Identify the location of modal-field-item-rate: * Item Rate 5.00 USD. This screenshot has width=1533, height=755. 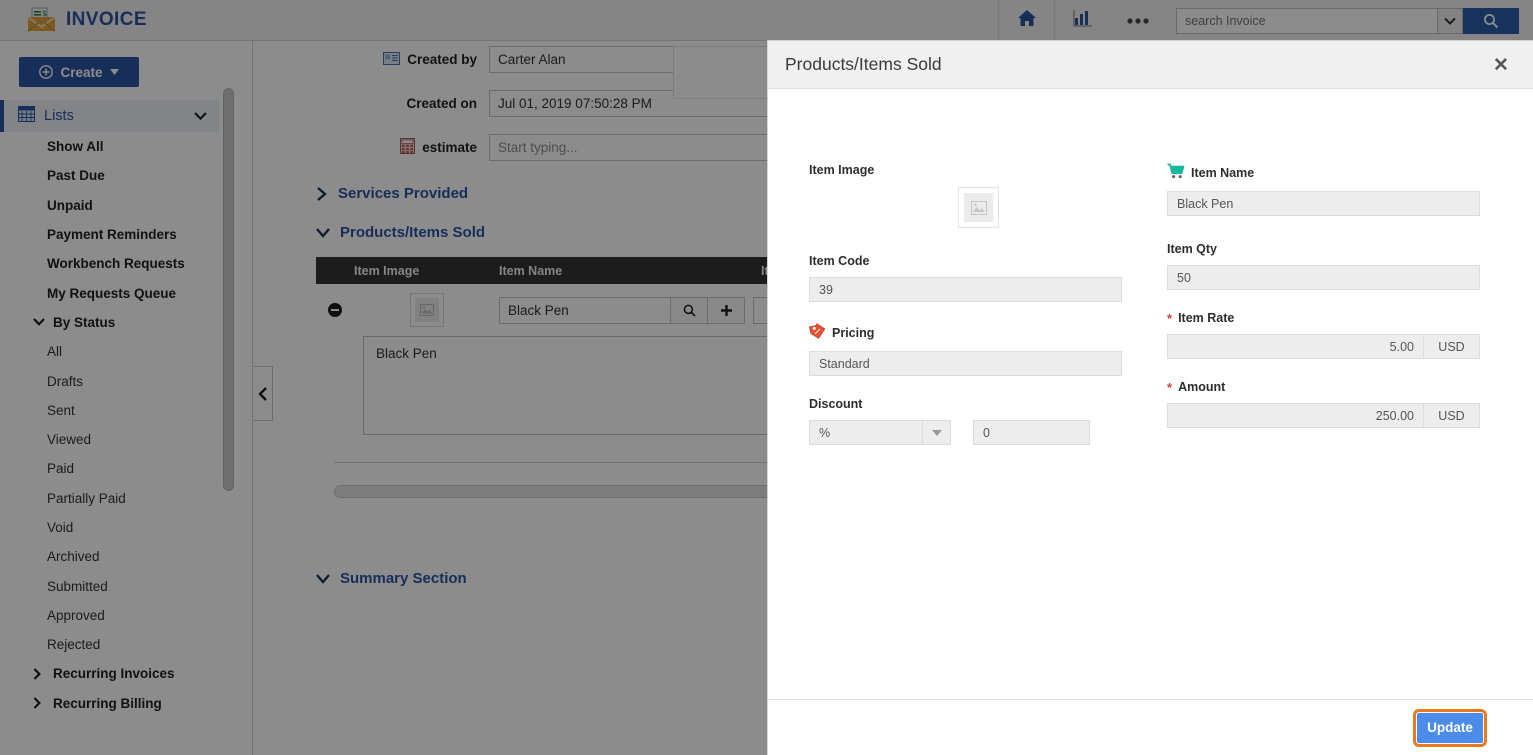
(1345, 335).